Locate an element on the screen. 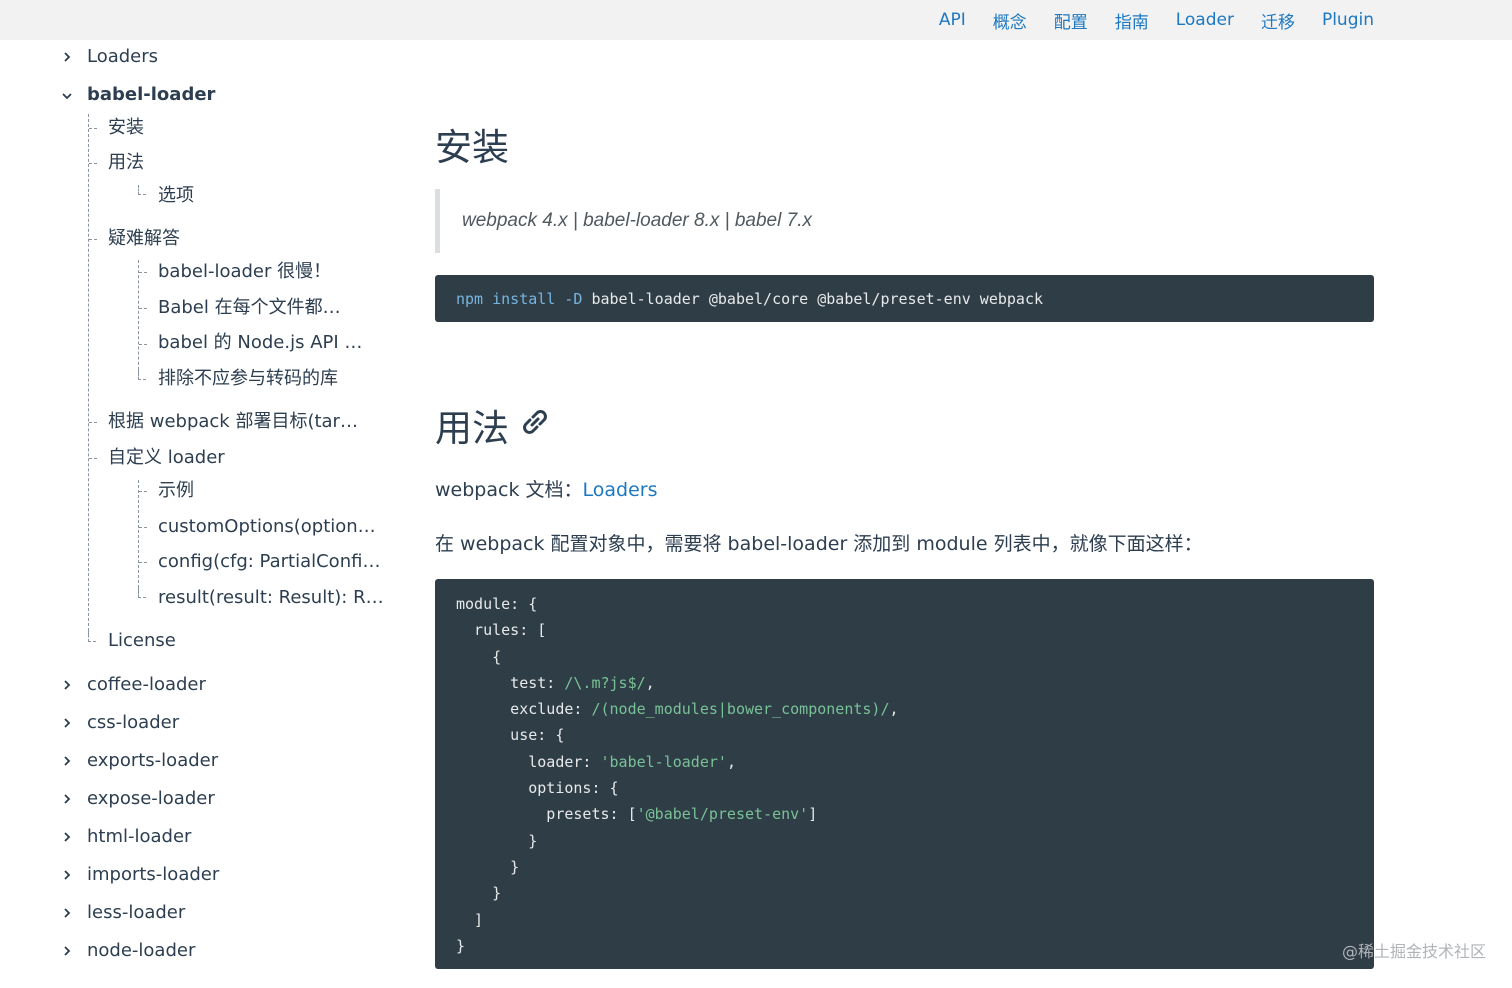 This screenshot has width=1512, height=988. sidebar-item-usage: 用法 is located at coordinates (126, 163).